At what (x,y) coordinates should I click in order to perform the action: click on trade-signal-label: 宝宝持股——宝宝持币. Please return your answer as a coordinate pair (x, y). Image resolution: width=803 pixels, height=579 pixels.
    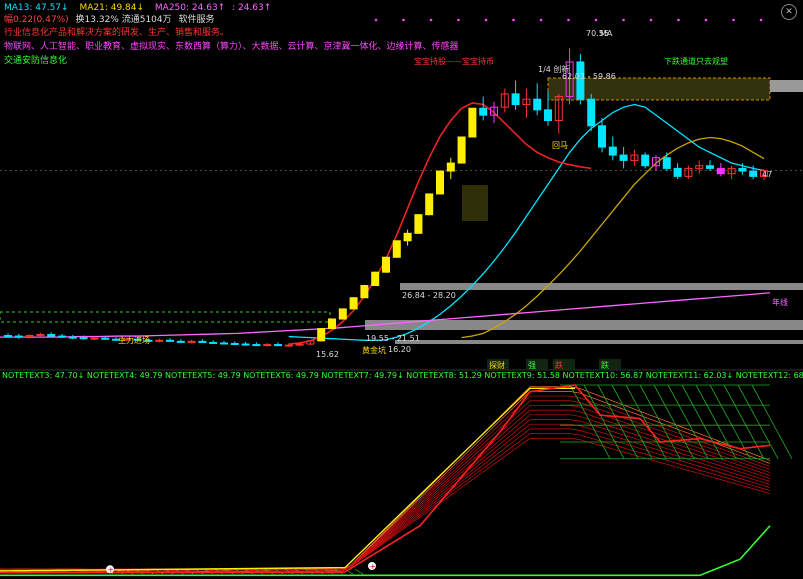
    Looking at the image, I should click on (454, 61).